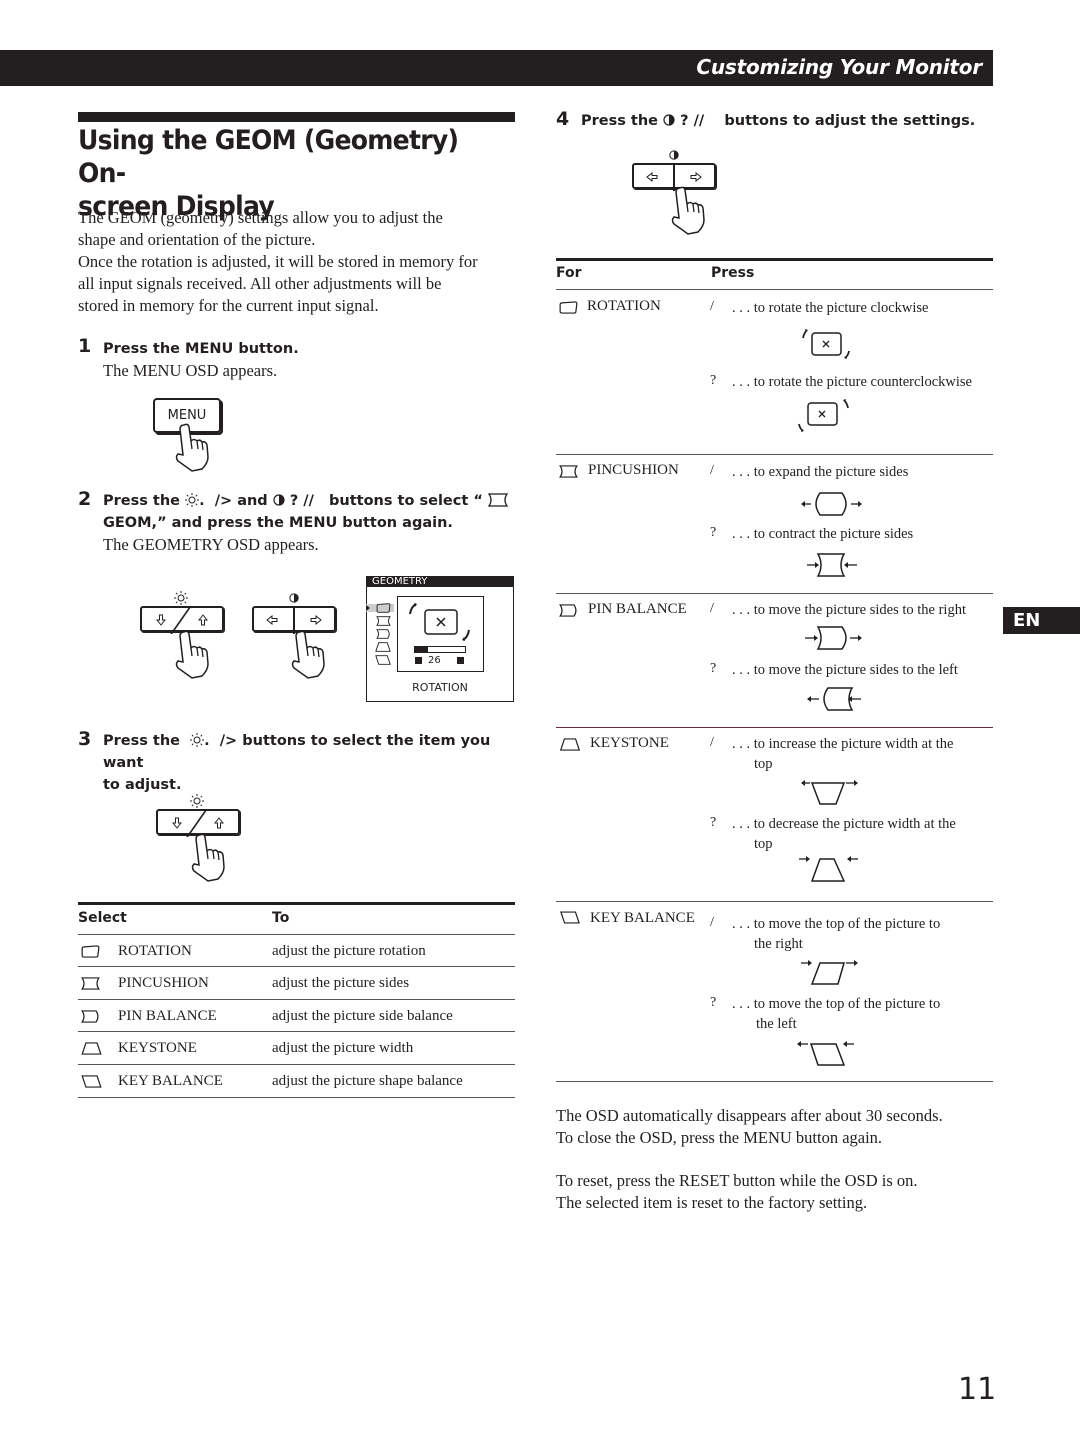 The width and height of the screenshot is (1080, 1439). Describe the element at coordinates (825, 1053) in the screenshot. I see `move-top-left-illustration` at that location.